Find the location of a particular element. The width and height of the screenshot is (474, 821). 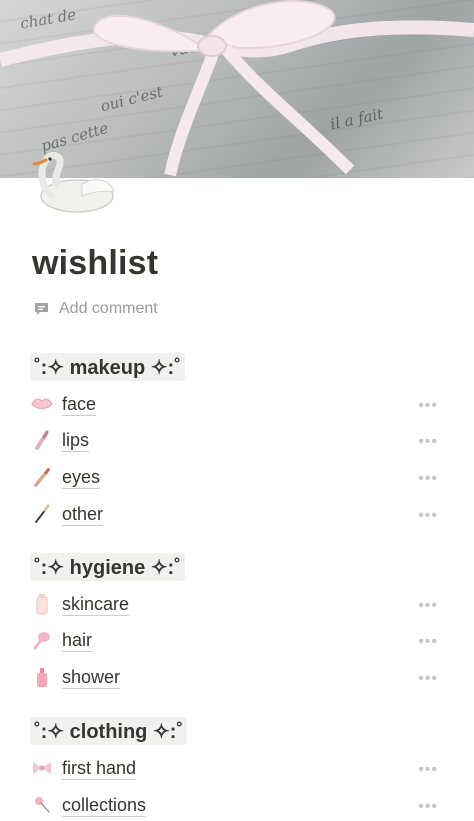

swan-icon is located at coordinates (70, 181).